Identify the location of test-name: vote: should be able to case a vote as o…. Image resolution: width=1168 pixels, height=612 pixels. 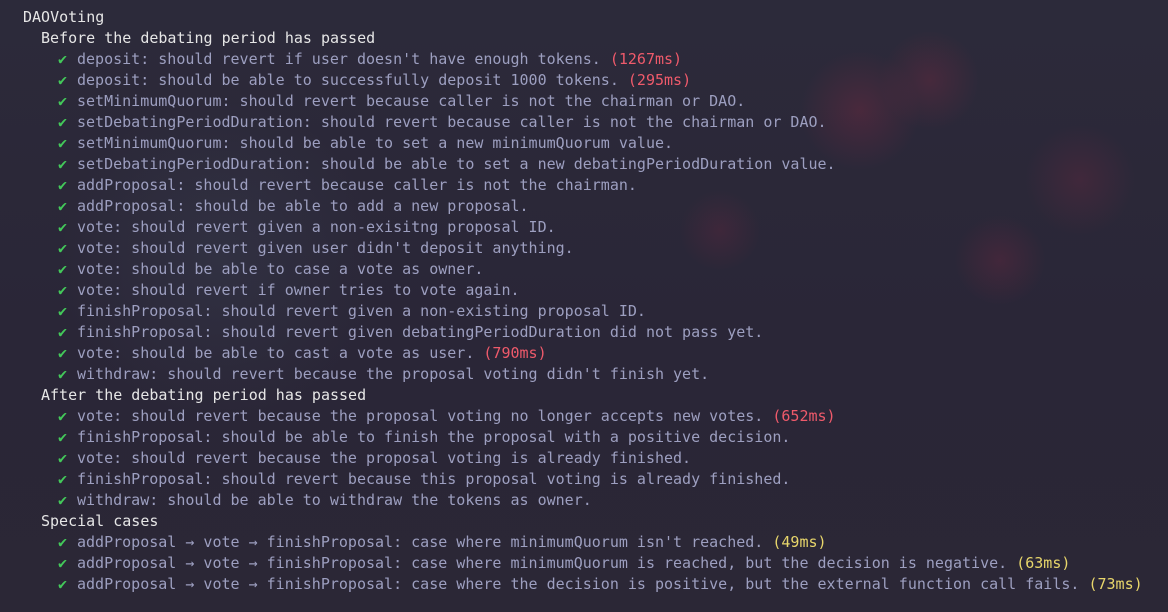
(280, 269).